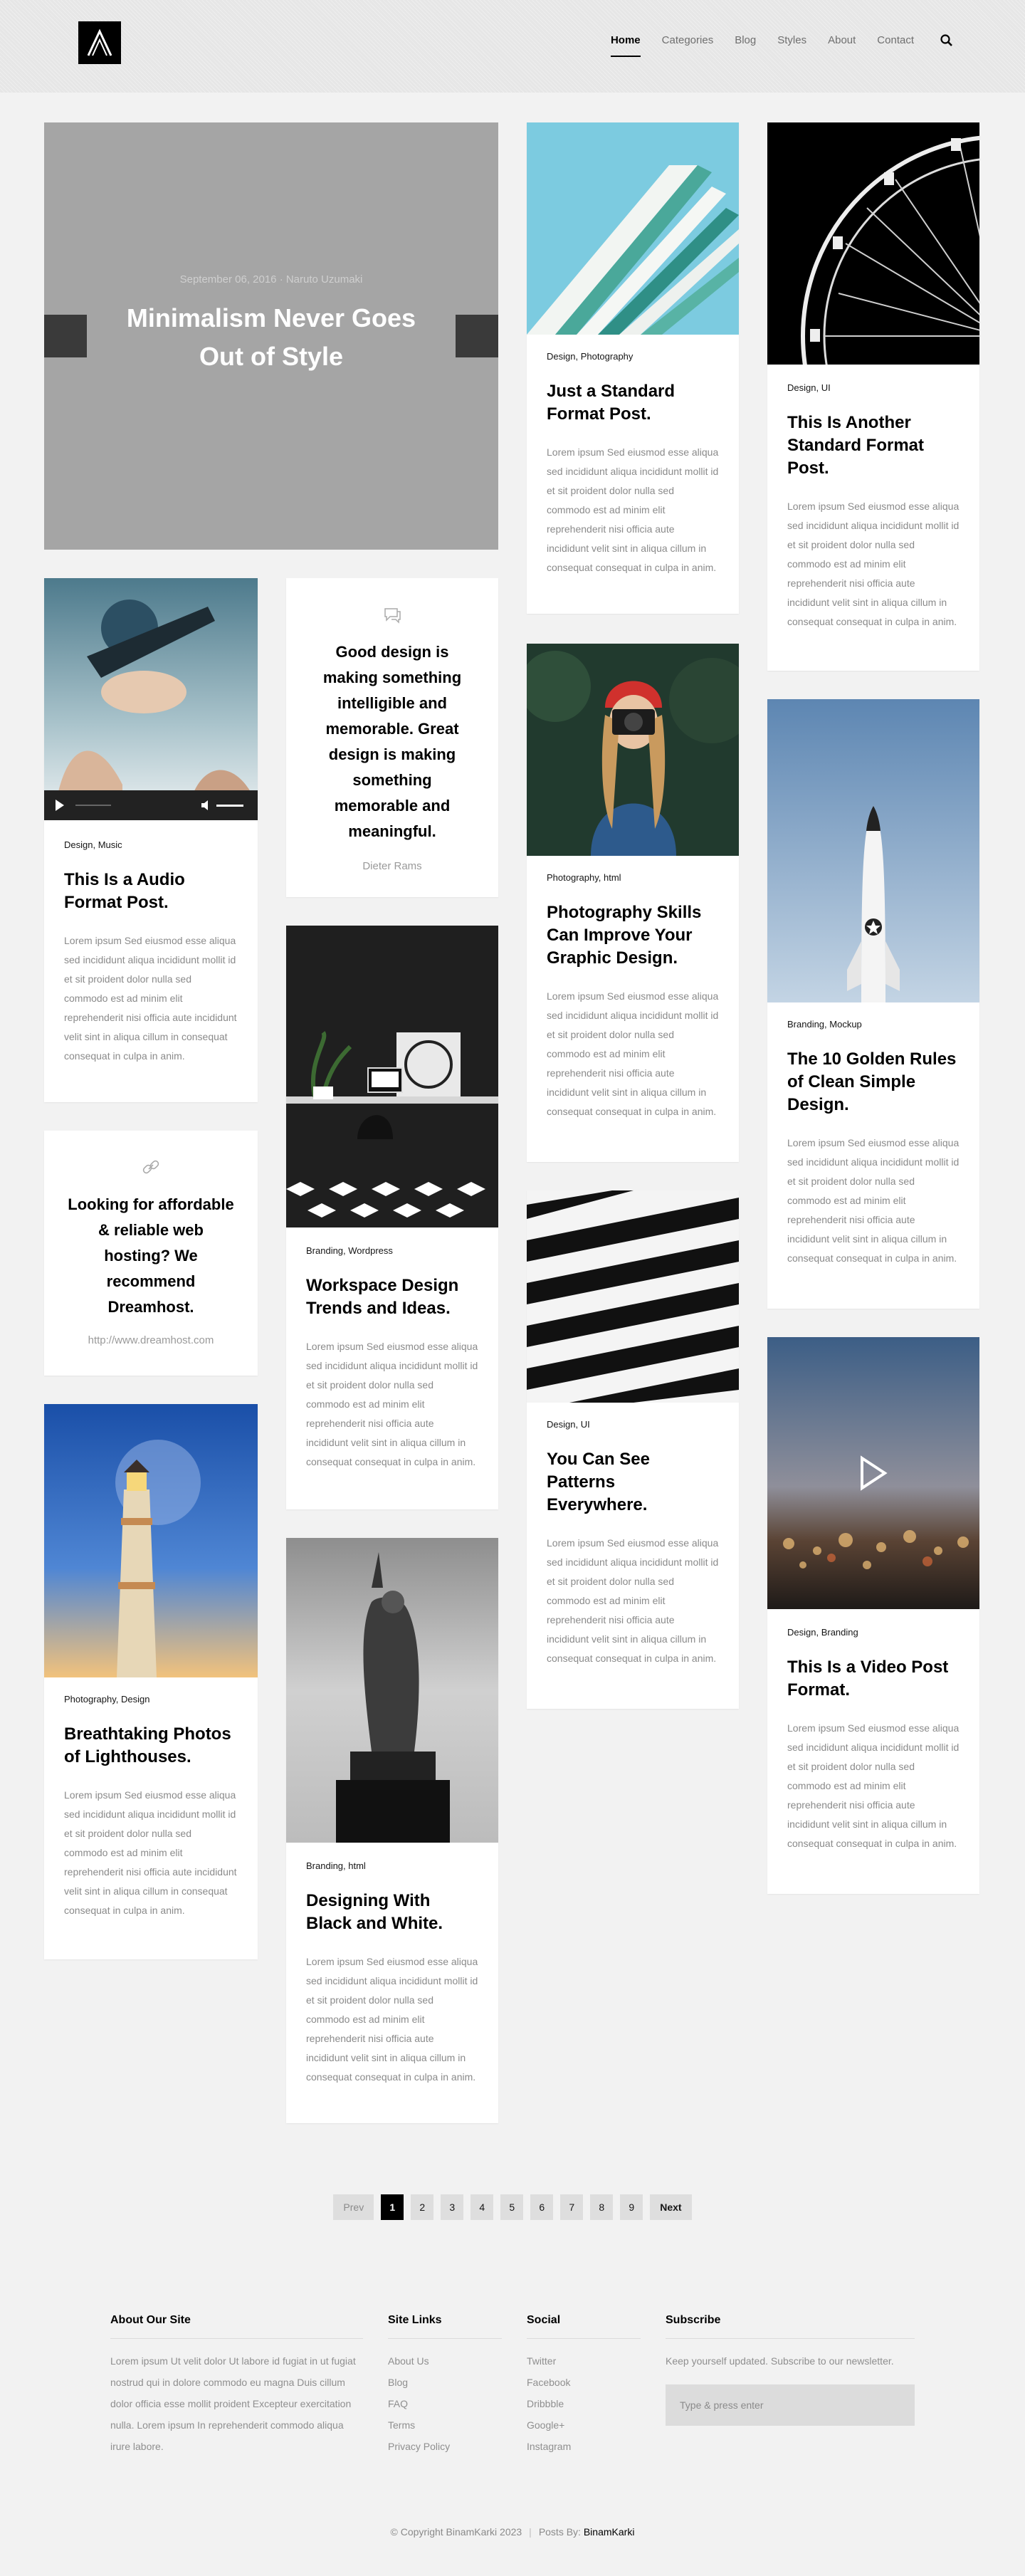 The image size is (1025, 2576). Describe the element at coordinates (151, 891) in the screenshot. I see `post-title: This Is a Audio Format Post.` at that location.